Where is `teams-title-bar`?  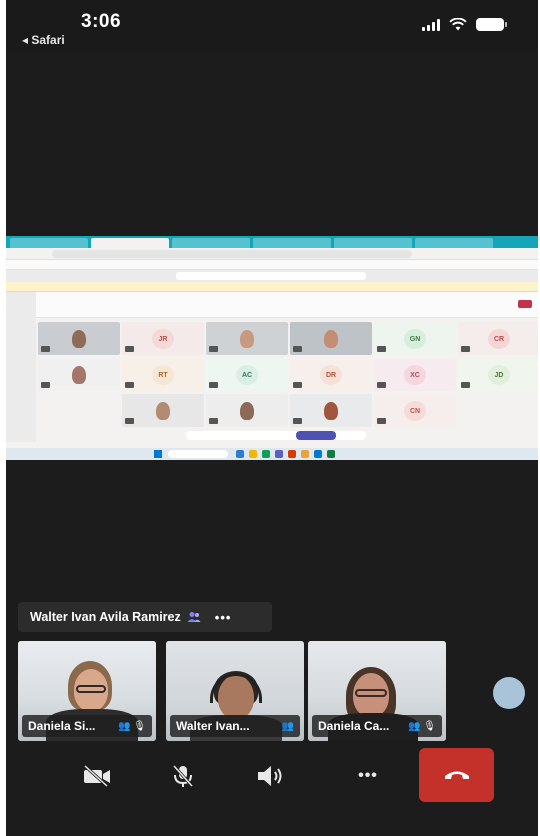
teams-title-bar is located at coordinates (272, 276).